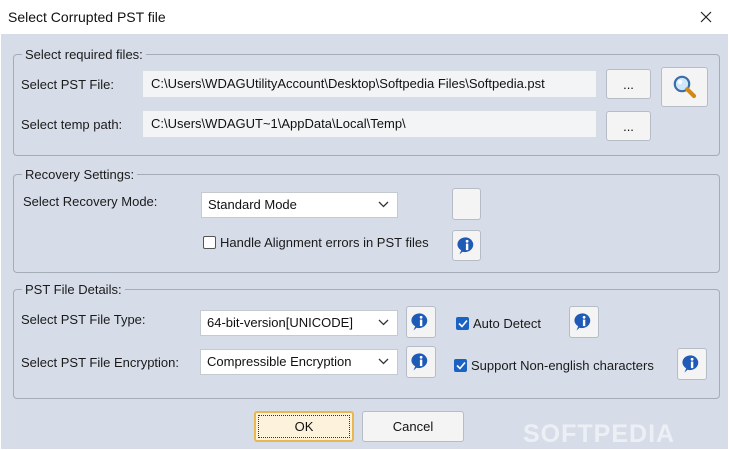 This screenshot has width=729, height=450. I want to click on search-pst-button, so click(684, 87).